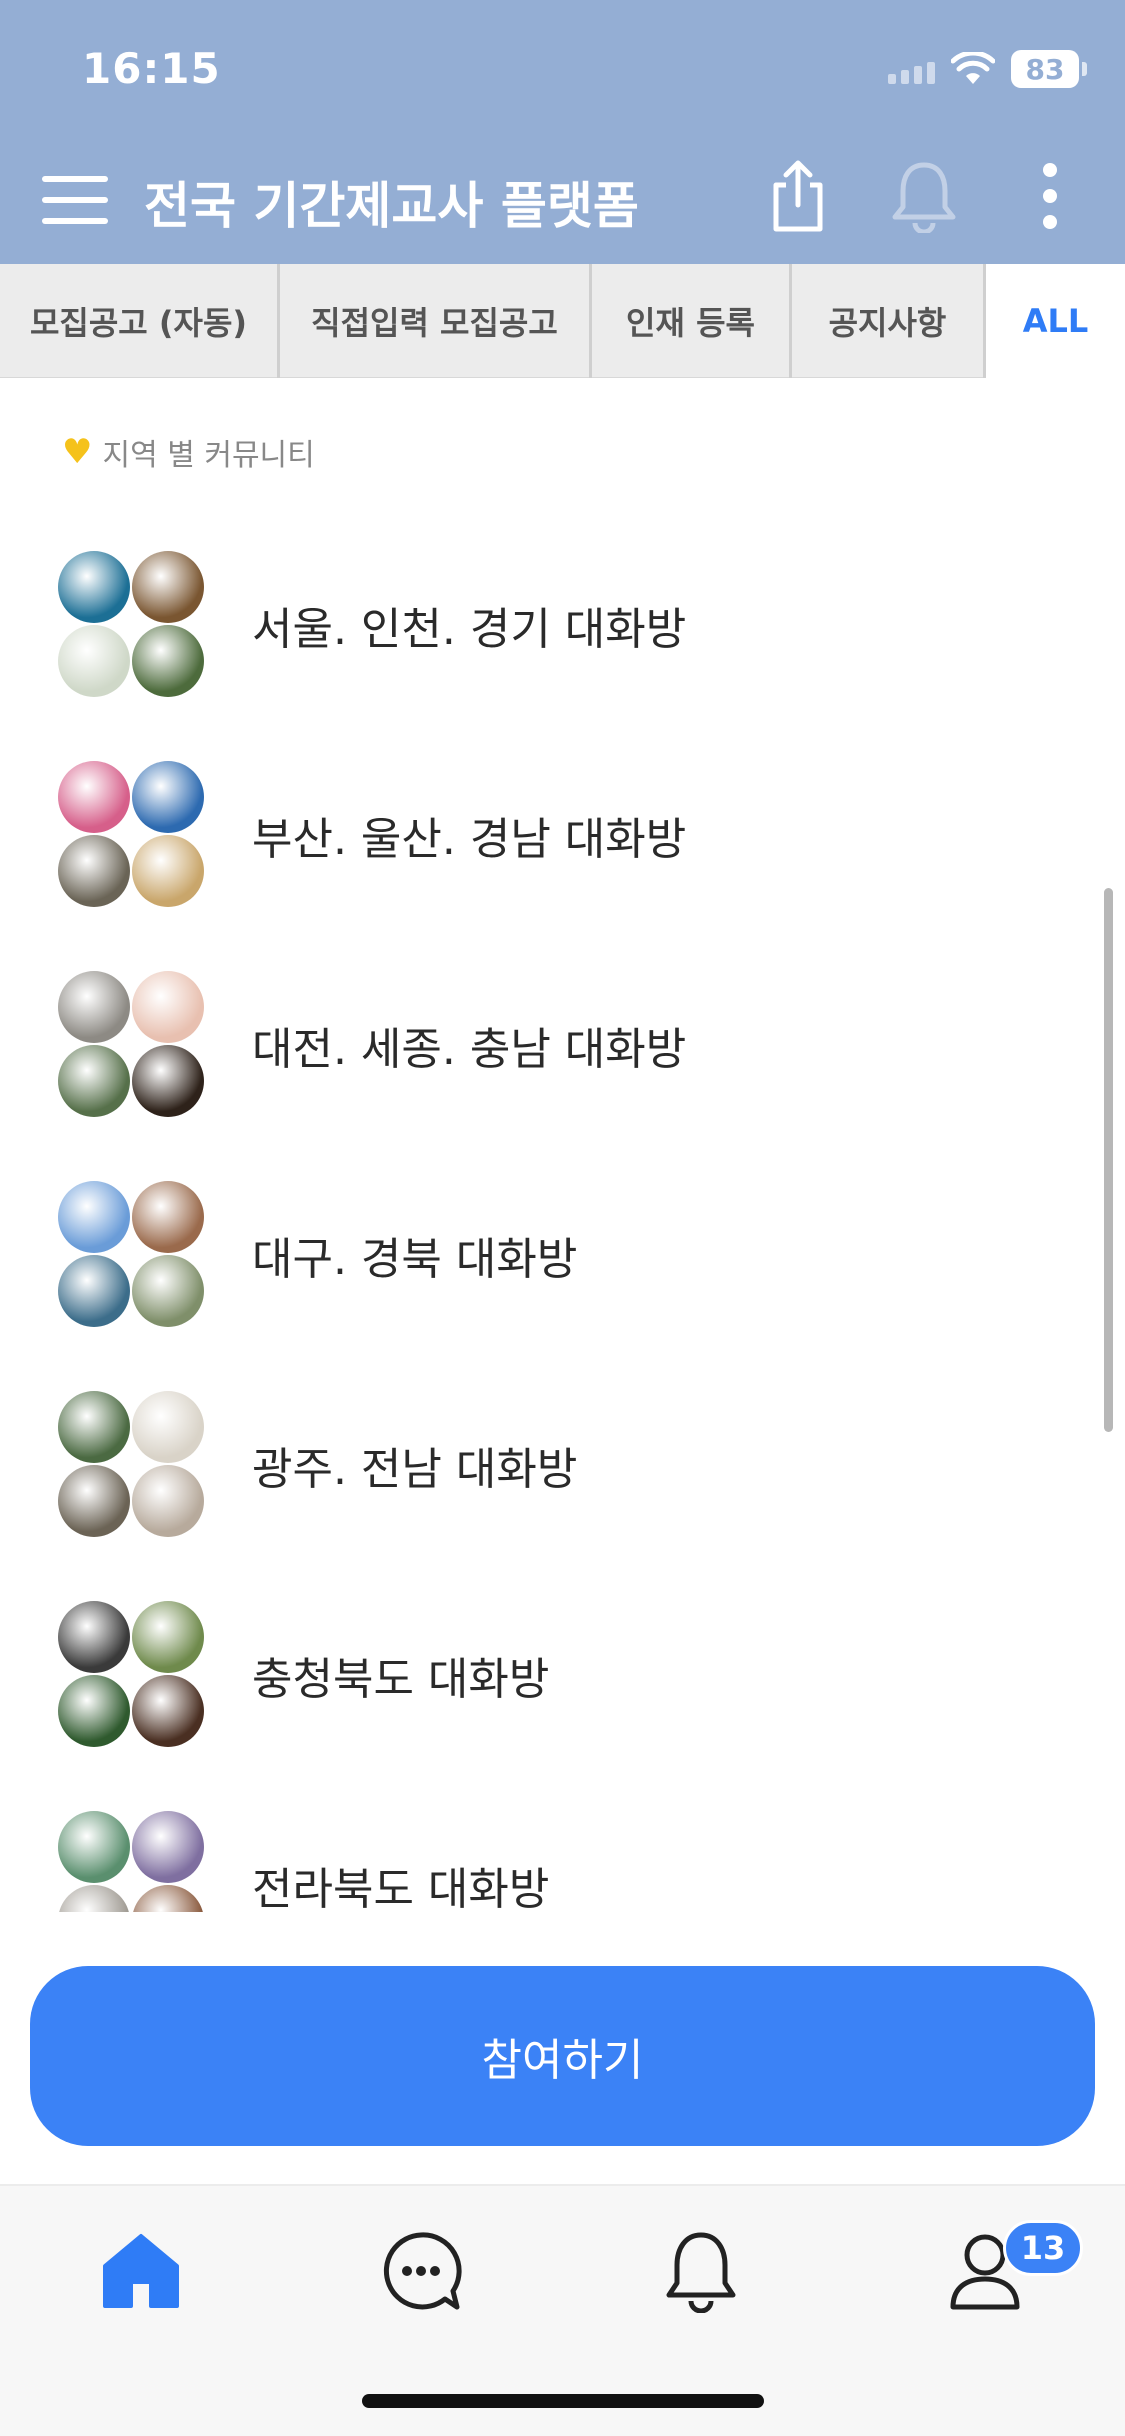  Describe the element at coordinates (1050, 196) in the screenshot. I see `more-vertical-icon` at that location.